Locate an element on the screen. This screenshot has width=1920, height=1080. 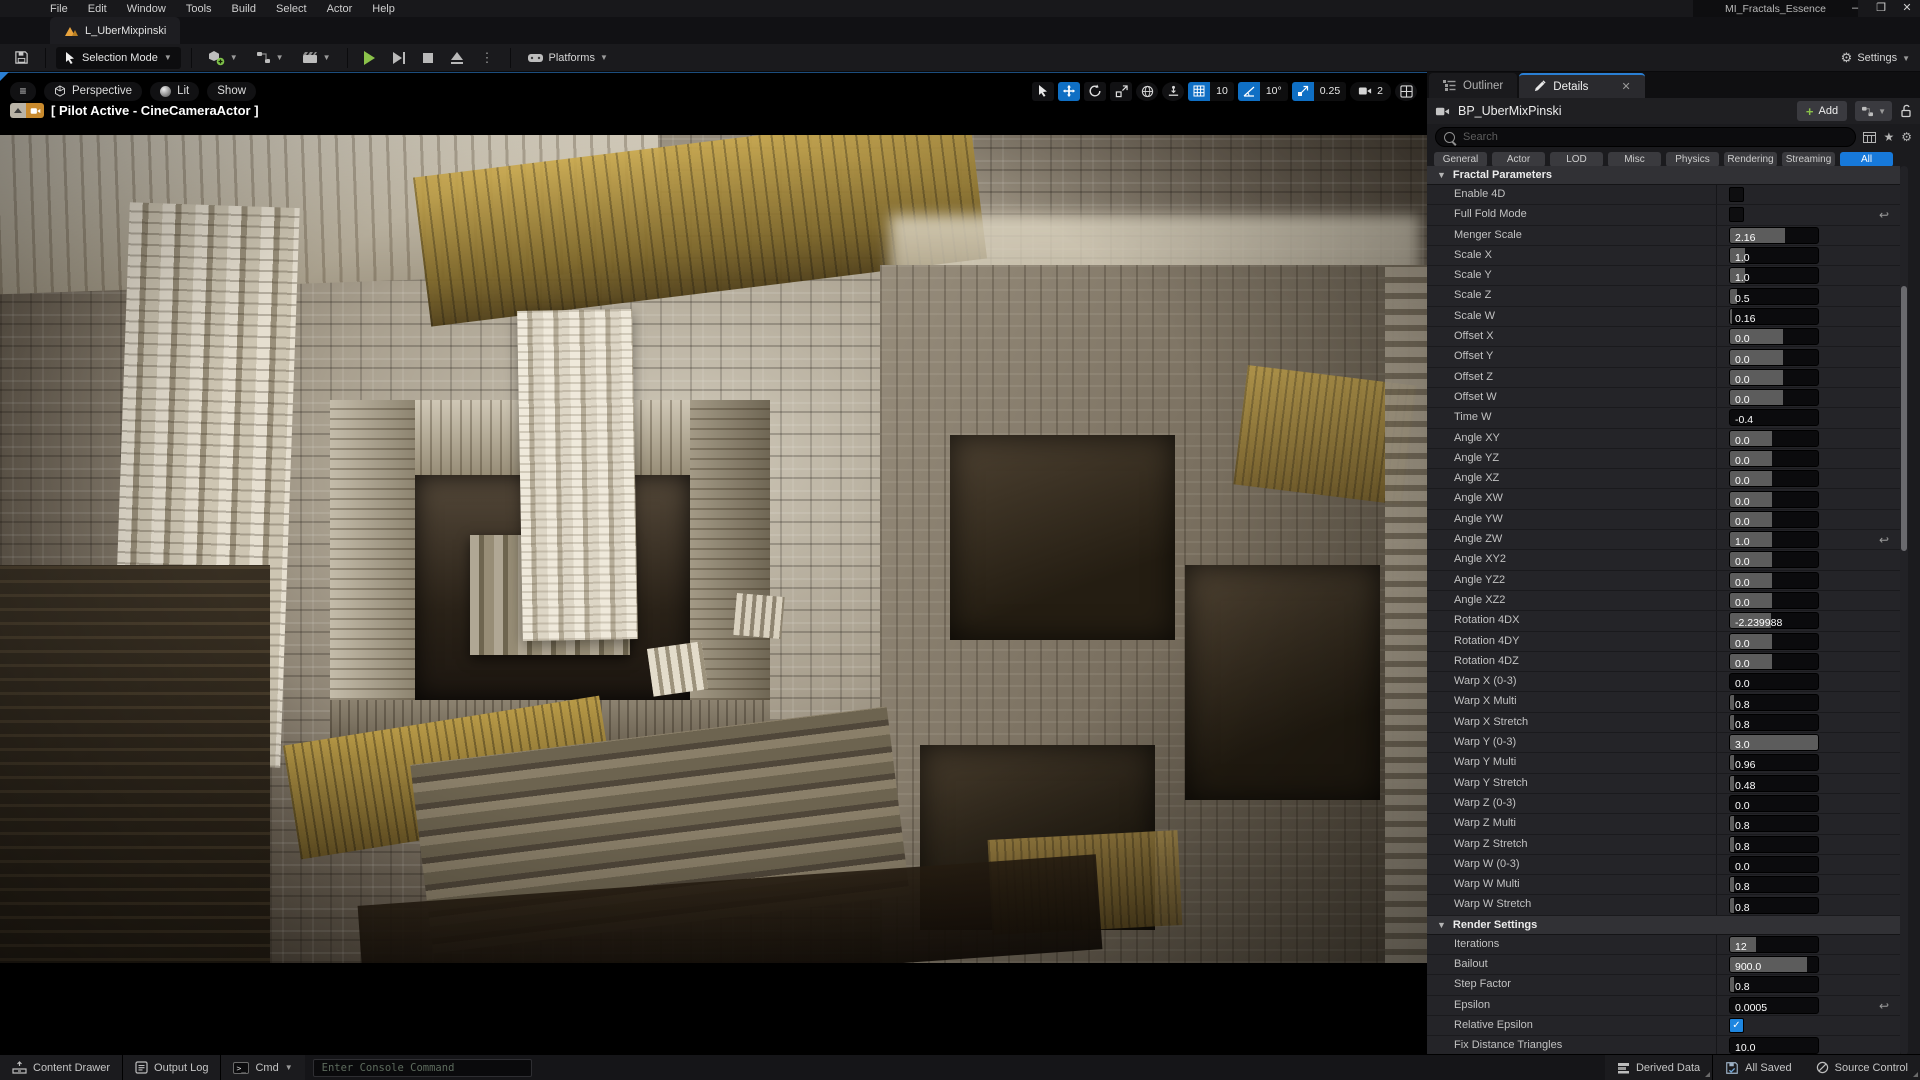
blueprints-button: ▼ is located at coordinates (270, 57).